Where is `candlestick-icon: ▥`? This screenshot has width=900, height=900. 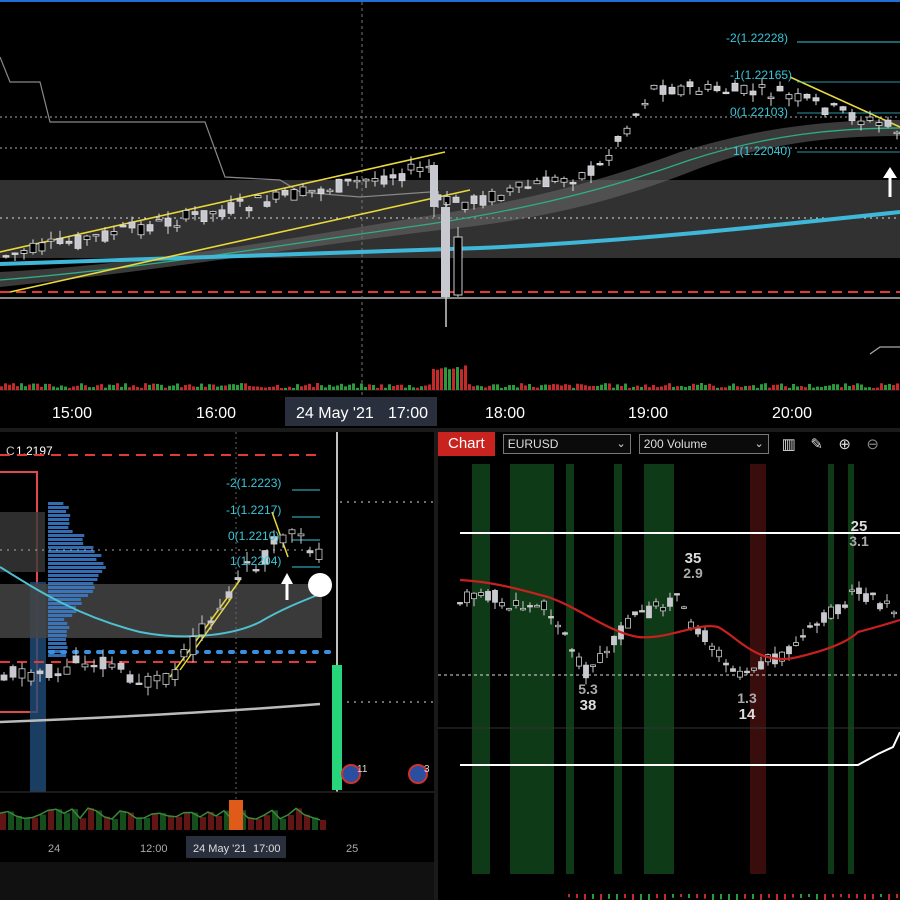
candlestick-icon: ▥ is located at coordinates (789, 444).